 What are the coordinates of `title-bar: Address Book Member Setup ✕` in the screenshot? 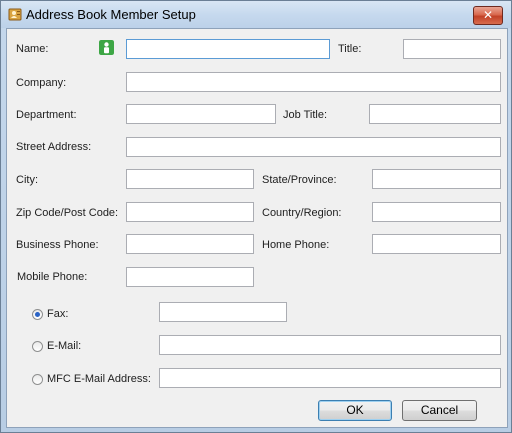 It's located at (256, 14).